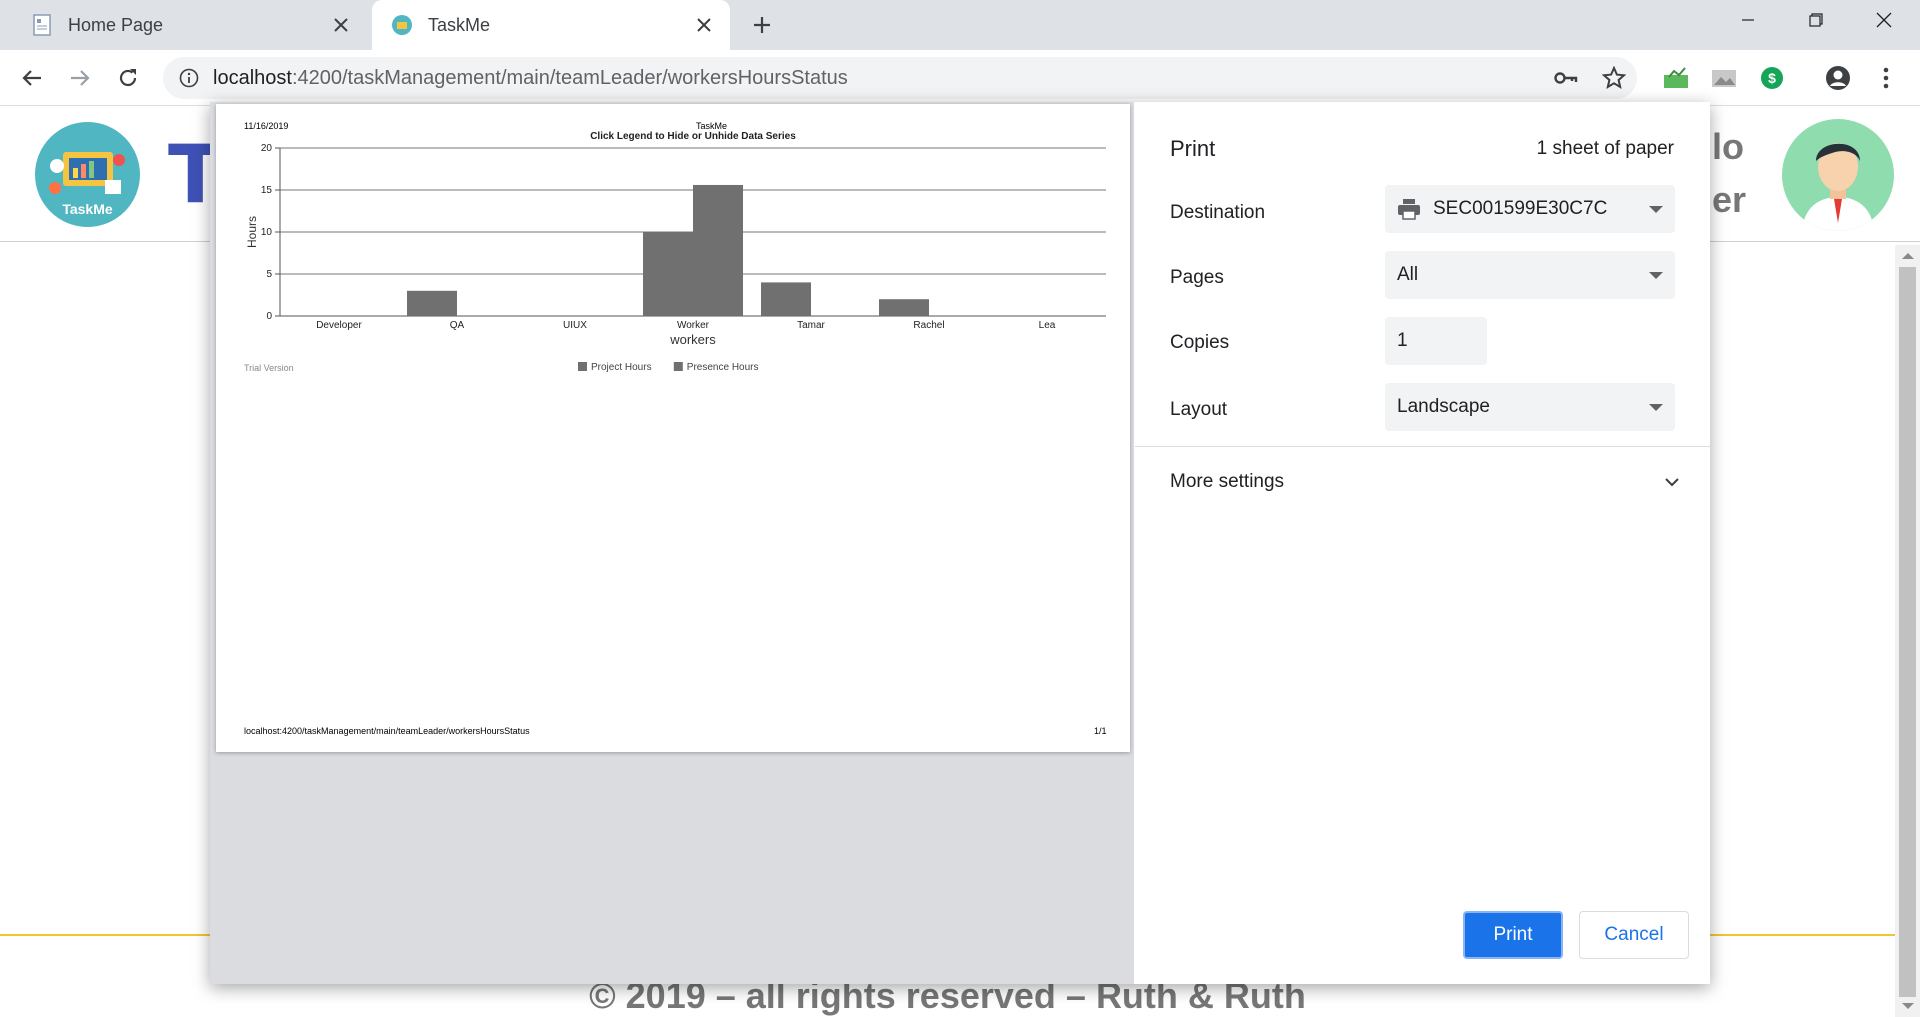 This screenshot has width=1920, height=1017. I want to click on layout-select: Landscape, so click(1530, 407).